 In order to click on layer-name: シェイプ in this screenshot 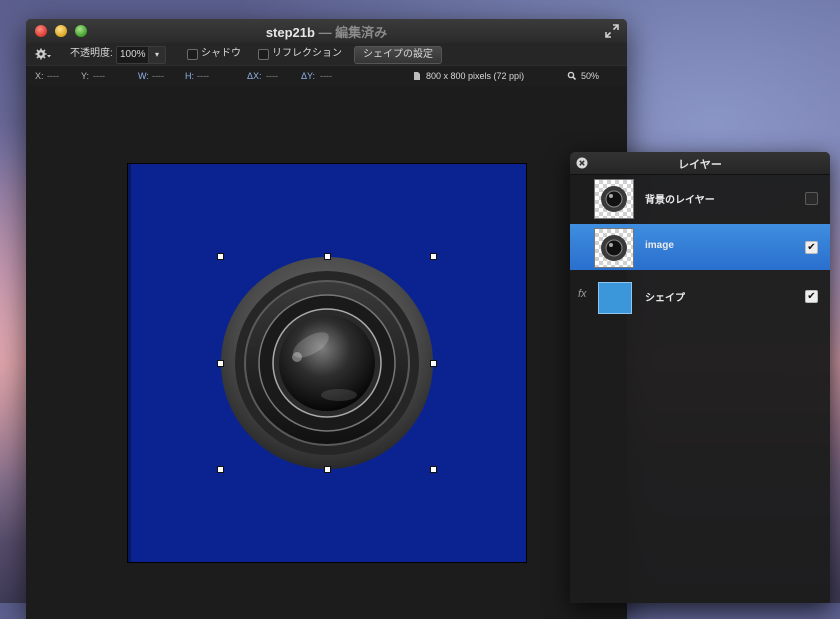, I will do `click(665, 296)`.